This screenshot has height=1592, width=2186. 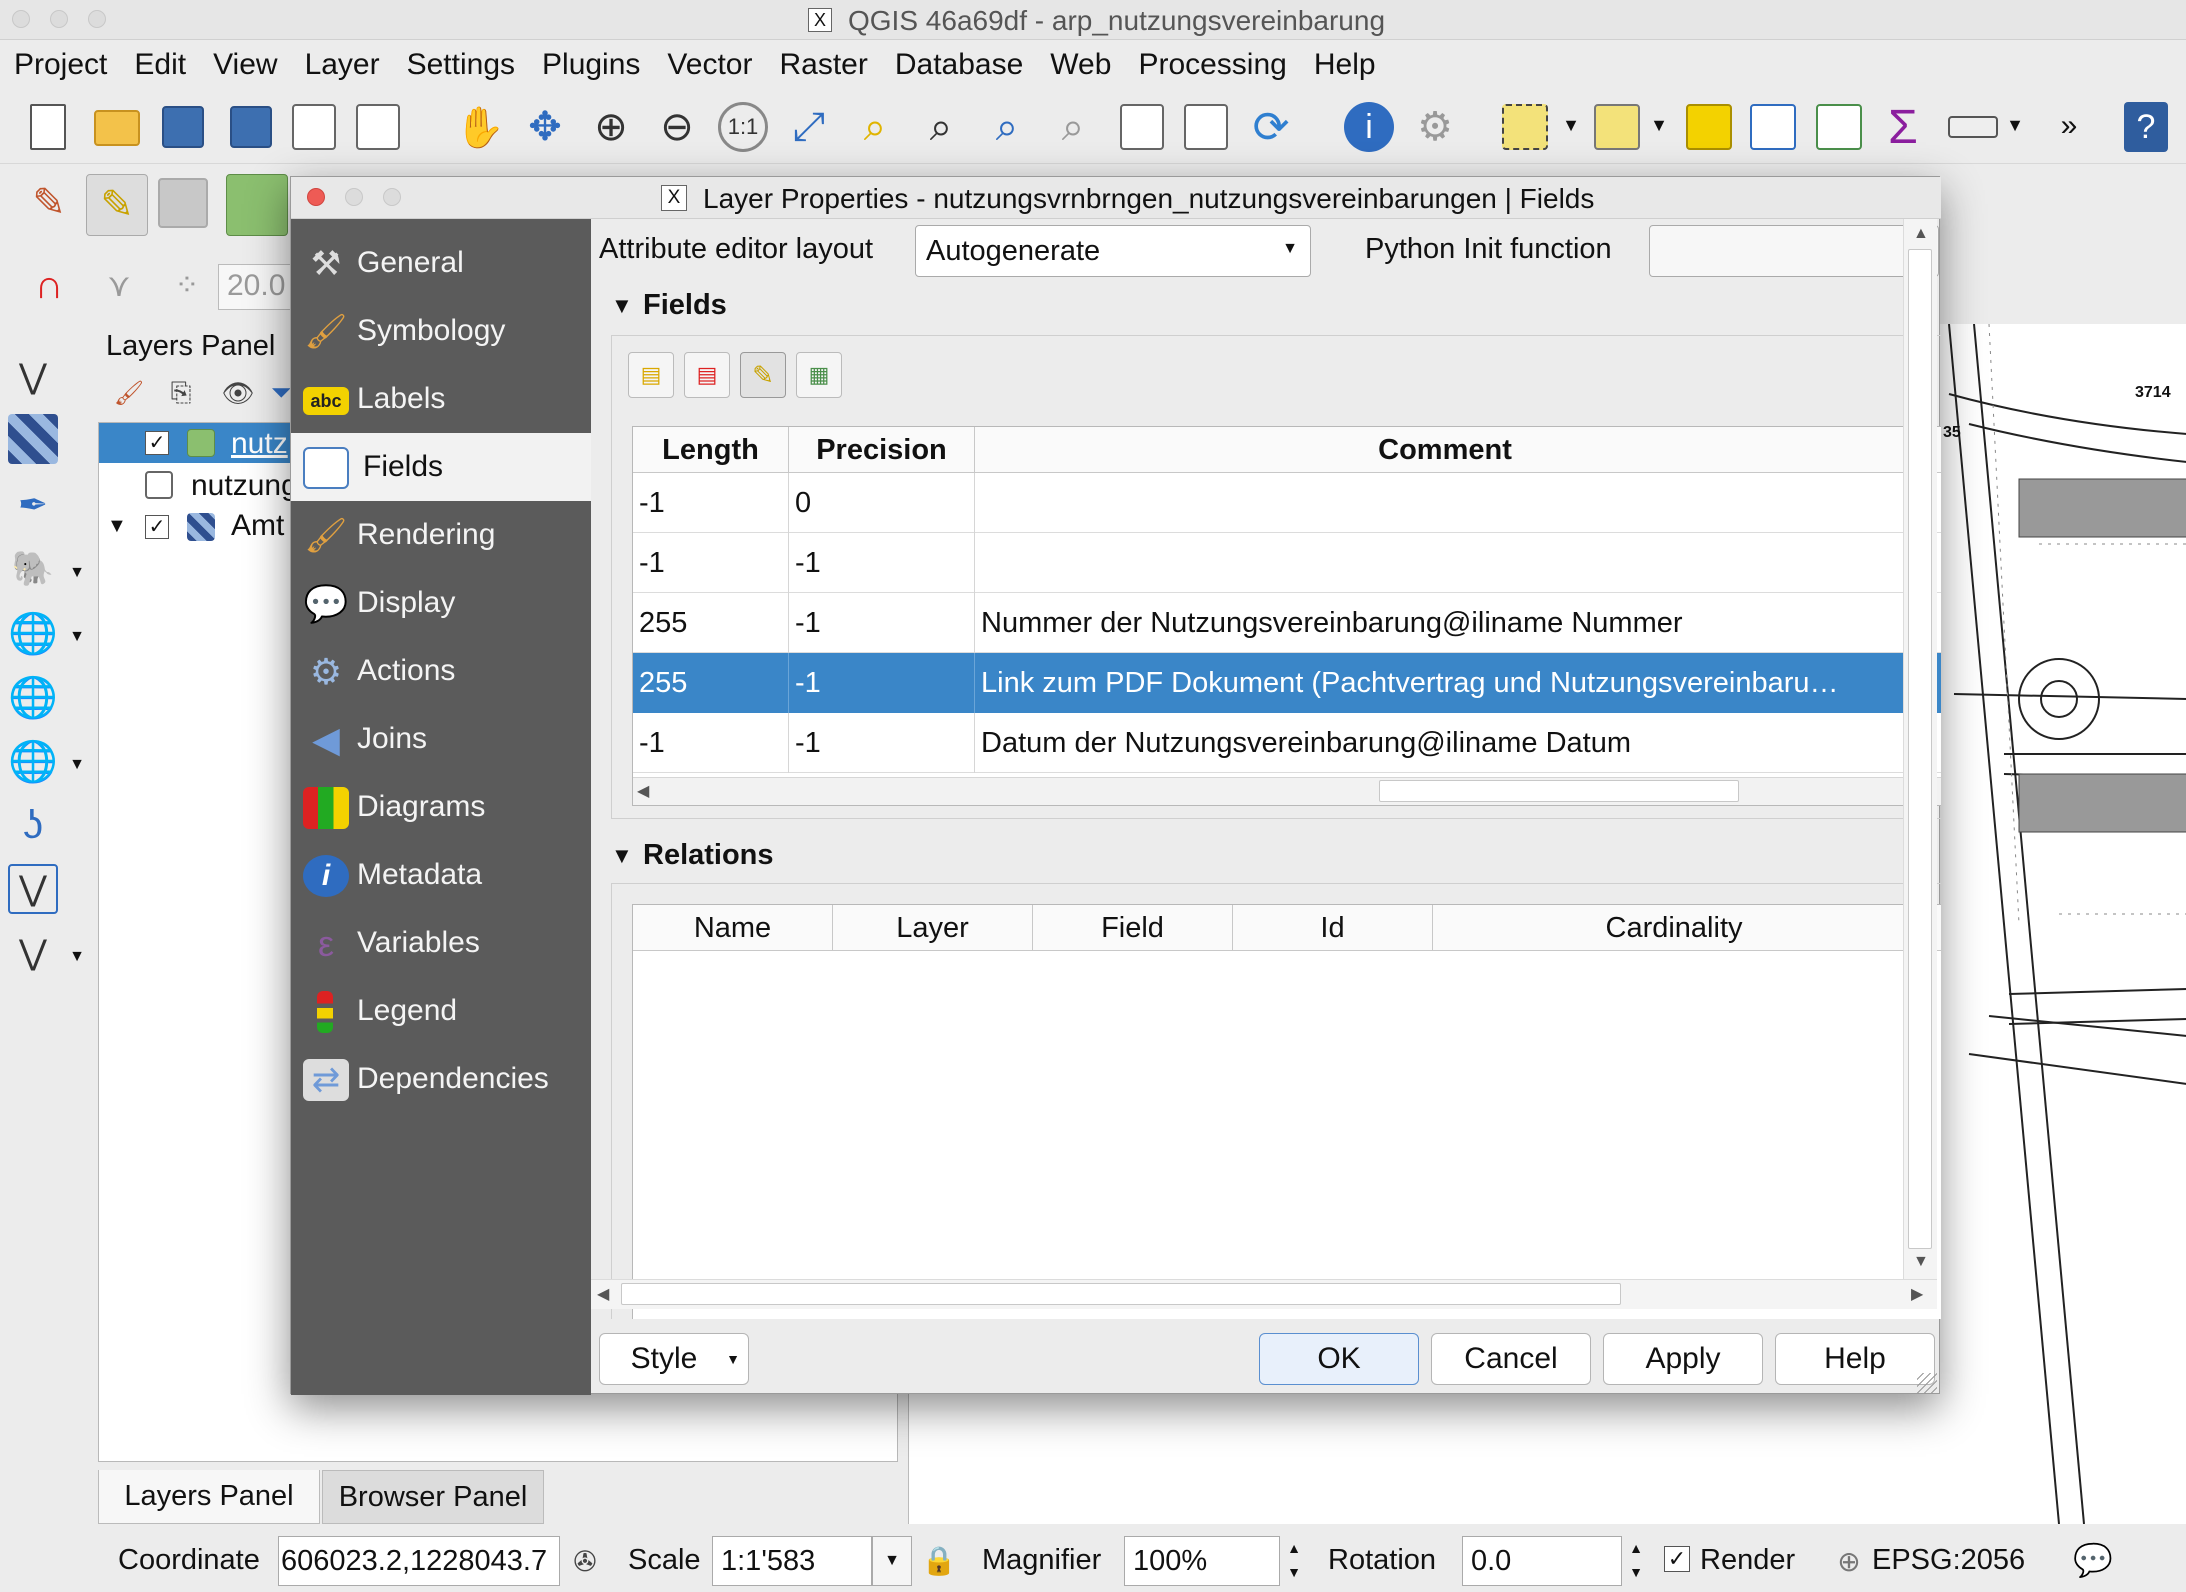 What do you see at coordinates (258, 287) in the screenshot?
I see `snapping-tolerance-input: 20.0` at bounding box center [258, 287].